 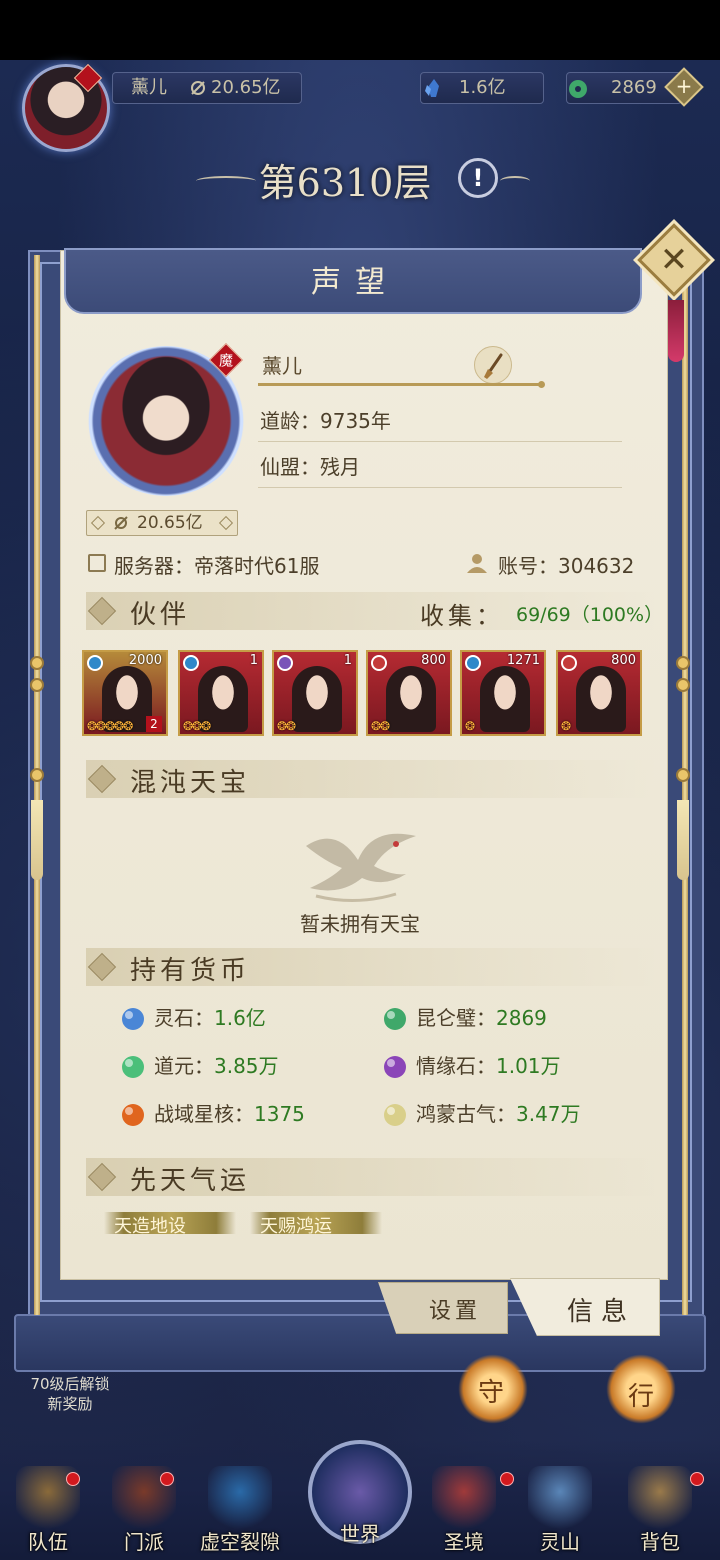 What do you see at coordinates (371, 1177) in the screenshot?
I see `fortune-section-header: 先天气运` at bounding box center [371, 1177].